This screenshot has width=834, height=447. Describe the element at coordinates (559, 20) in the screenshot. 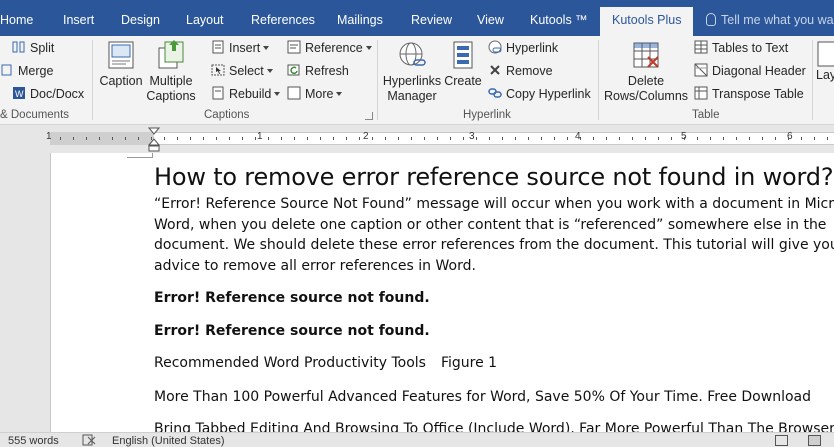

I see `tab-kutools: Kutools ™` at that location.